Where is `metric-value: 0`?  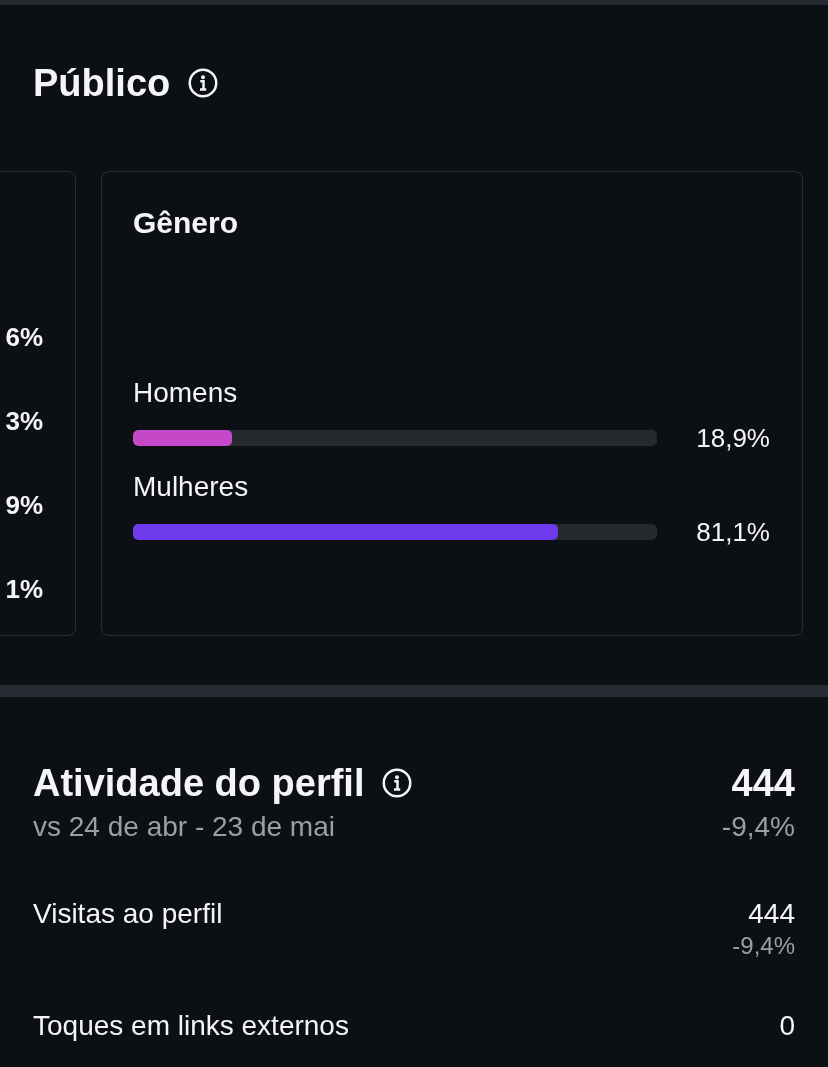
metric-value: 0 is located at coordinates (787, 1026).